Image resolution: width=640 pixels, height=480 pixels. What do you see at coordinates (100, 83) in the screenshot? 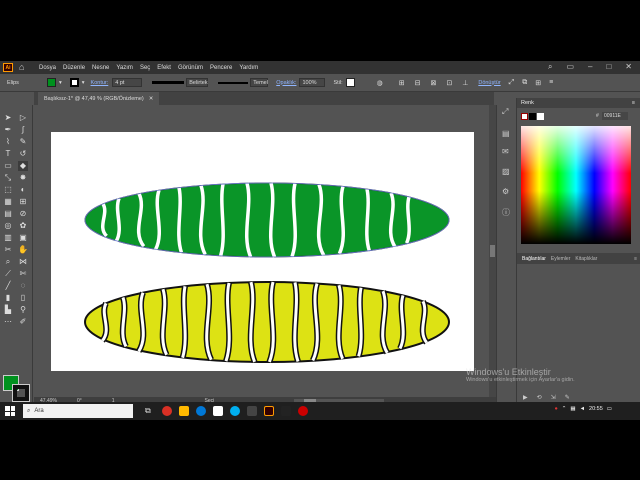
I see `stroke-label: Kontur:` at bounding box center [100, 83].